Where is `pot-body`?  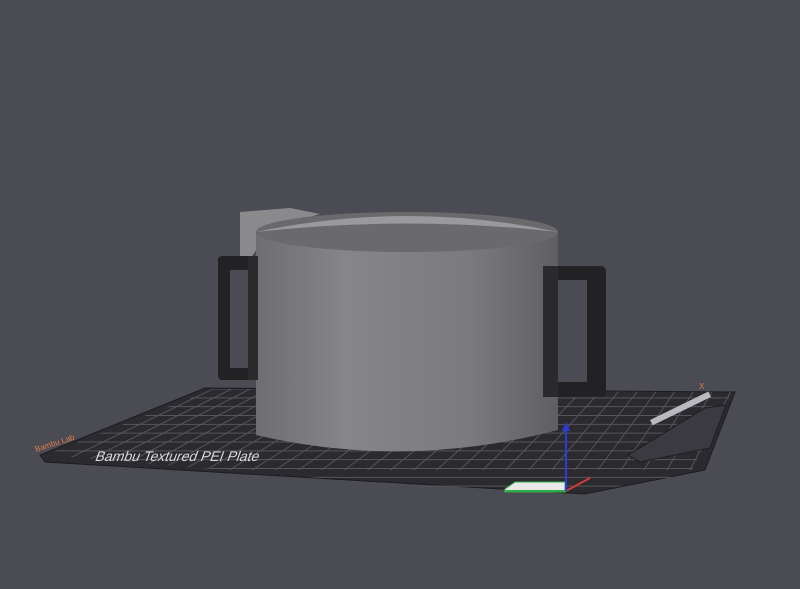
pot-body is located at coordinates (407, 342).